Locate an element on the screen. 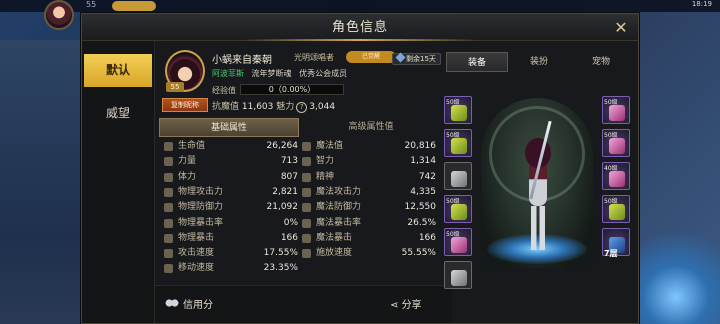  credit-score-button: 信用分 is located at coordinates (225, 306).